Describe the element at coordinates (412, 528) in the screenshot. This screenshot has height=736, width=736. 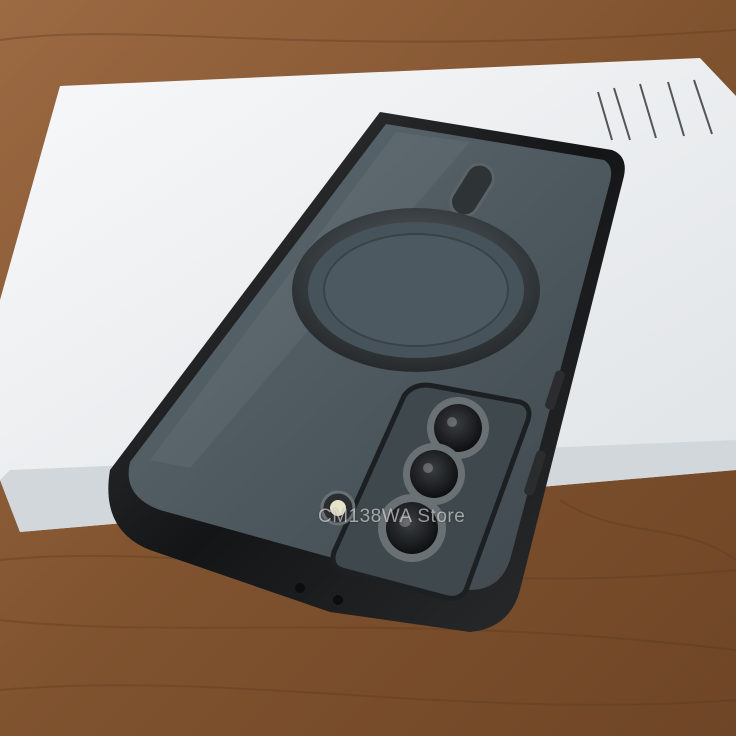
I see `camera-lens-bottom` at that location.